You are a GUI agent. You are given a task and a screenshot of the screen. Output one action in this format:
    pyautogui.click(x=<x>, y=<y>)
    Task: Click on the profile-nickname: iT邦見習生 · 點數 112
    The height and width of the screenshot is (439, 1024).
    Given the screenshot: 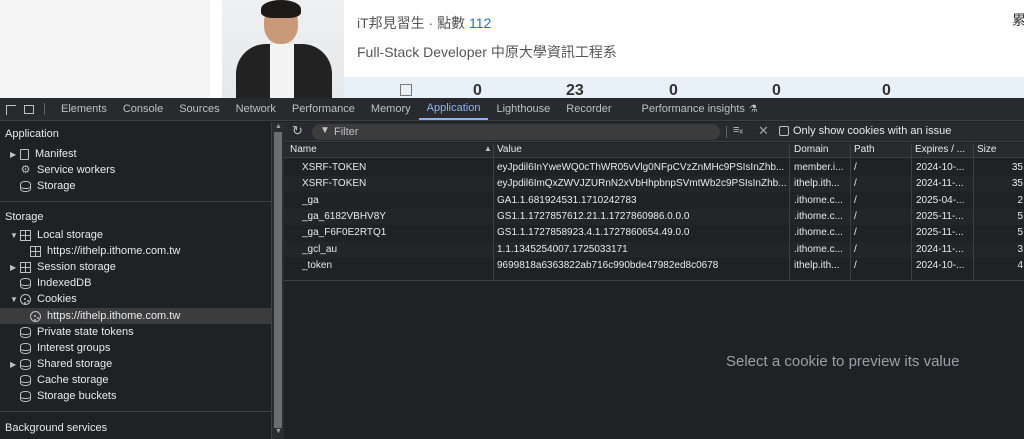 What is the action you would take?
    pyautogui.click(x=424, y=23)
    